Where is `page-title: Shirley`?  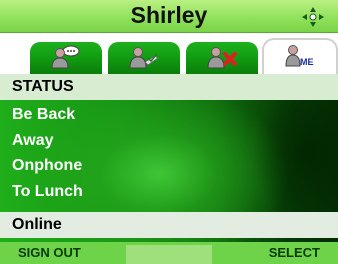 page-title: Shirley is located at coordinates (169, 15).